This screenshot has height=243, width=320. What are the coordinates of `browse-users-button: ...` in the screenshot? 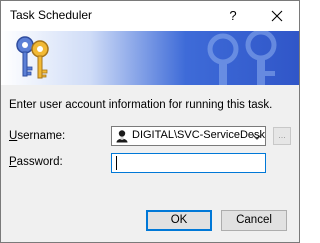 It's located at (282, 136).